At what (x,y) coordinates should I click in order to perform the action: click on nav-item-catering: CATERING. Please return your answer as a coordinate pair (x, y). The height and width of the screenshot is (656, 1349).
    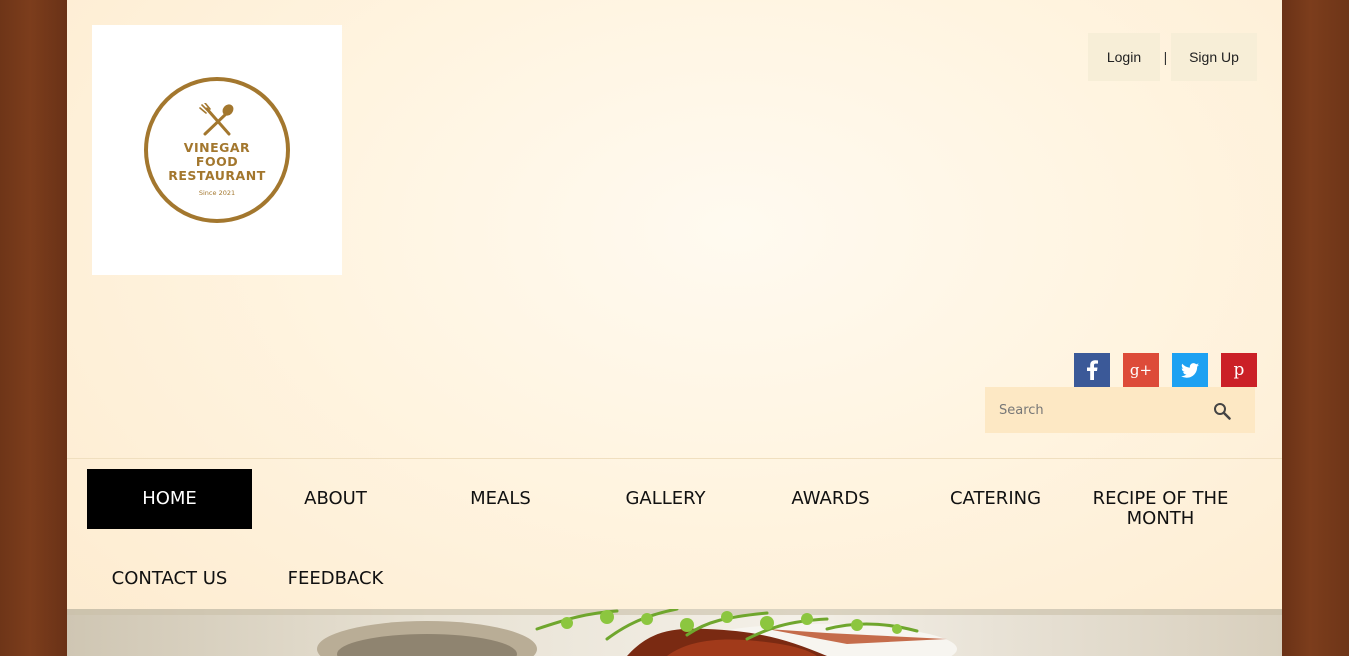
    Looking at the image, I should click on (995, 499).